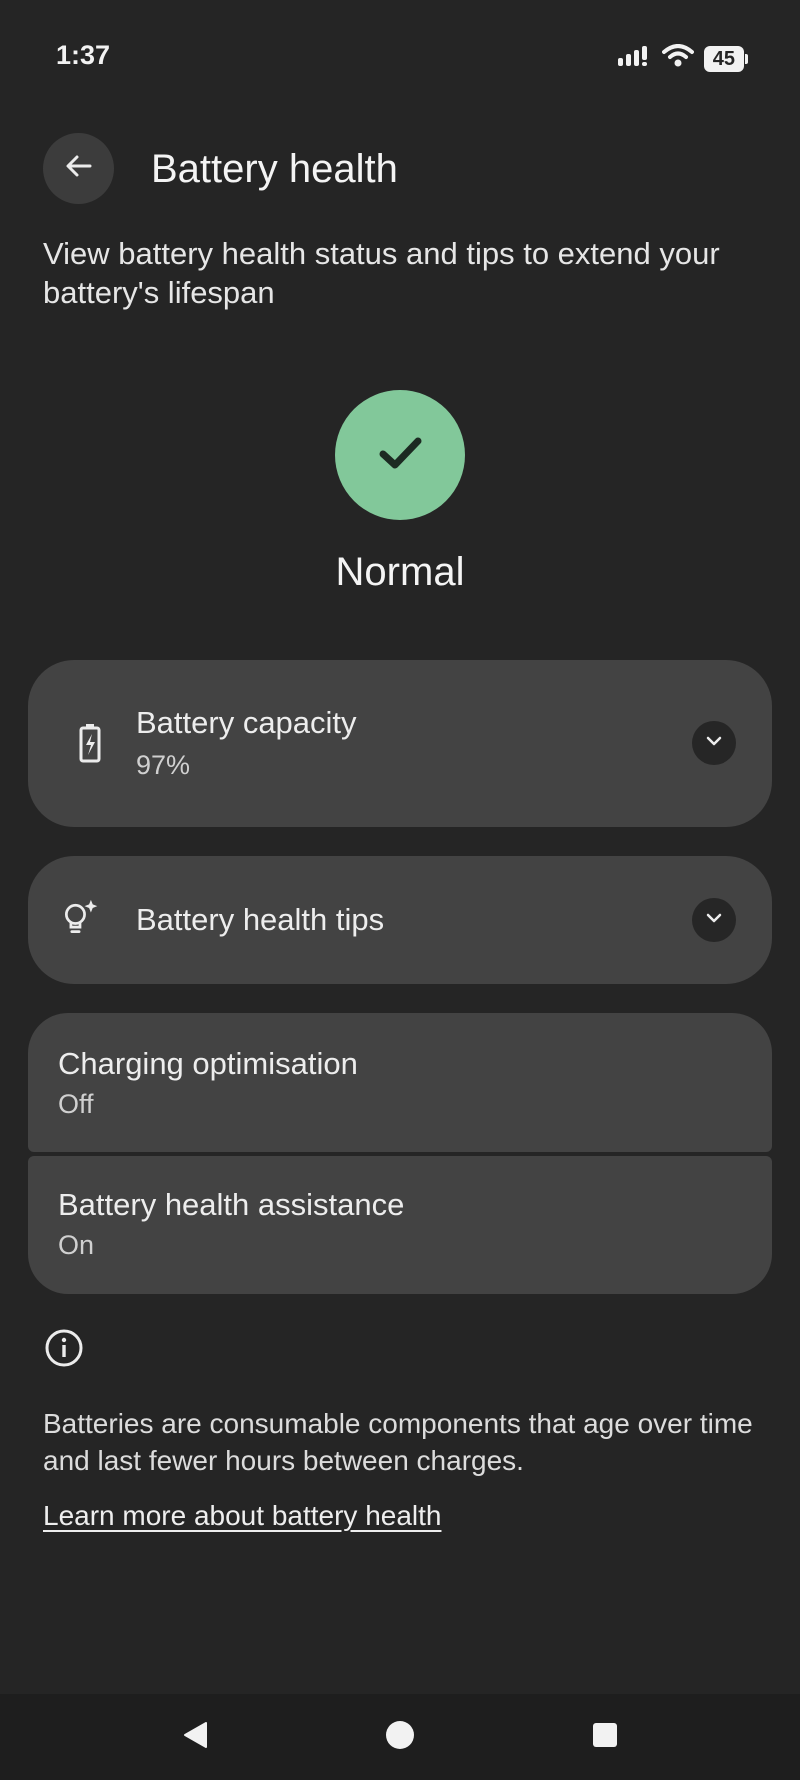 The image size is (800, 1780). I want to click on navigation-bar, so click(400, 1737).